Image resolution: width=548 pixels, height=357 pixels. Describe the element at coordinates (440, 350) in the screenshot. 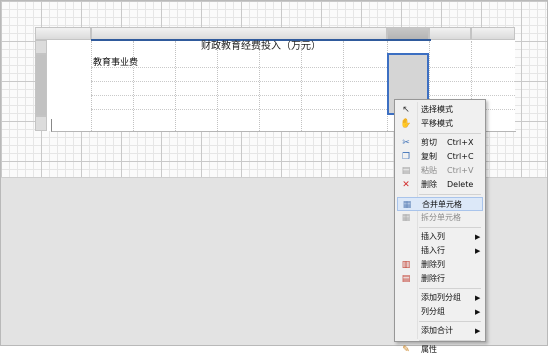

I see `menu-item: ✎ 属性` at that location.